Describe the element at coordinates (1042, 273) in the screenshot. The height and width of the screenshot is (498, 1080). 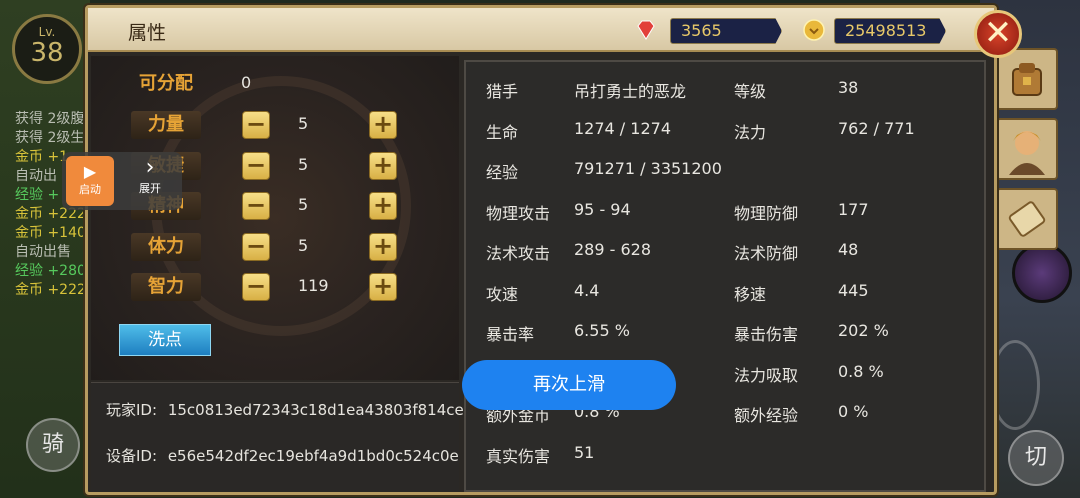
I see `skill-orb-icon` at that location.